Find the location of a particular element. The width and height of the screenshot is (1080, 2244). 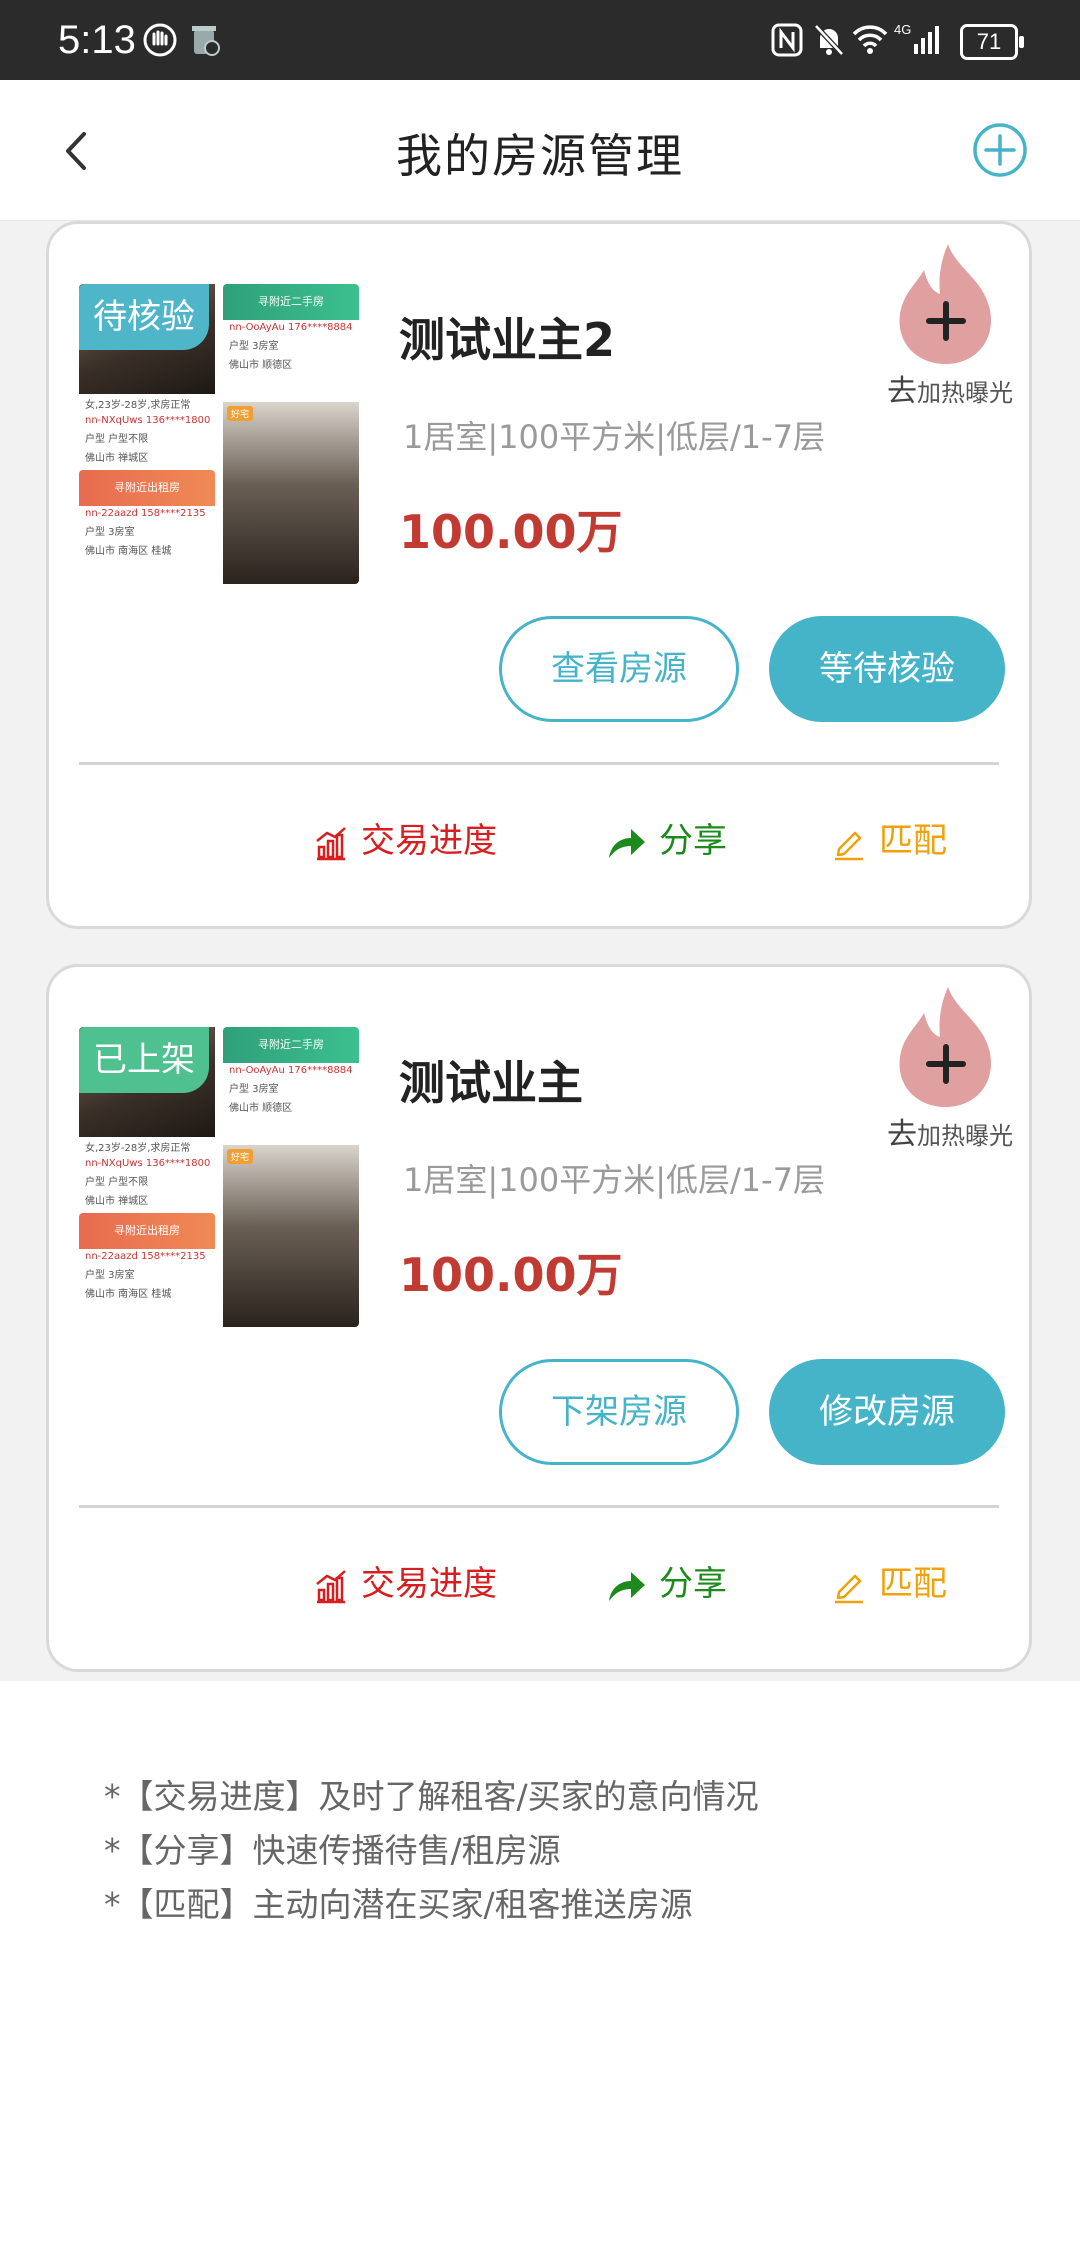

status-time: 5:13 is located at coordinates (97, 40).